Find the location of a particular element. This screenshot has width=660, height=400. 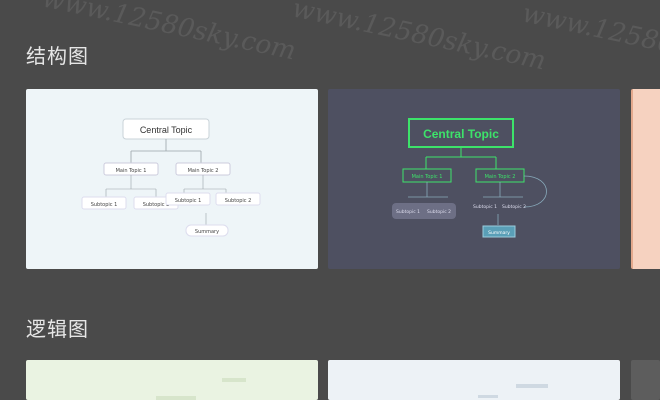

template-card-logic-dark is located at coordinates (645, 380).